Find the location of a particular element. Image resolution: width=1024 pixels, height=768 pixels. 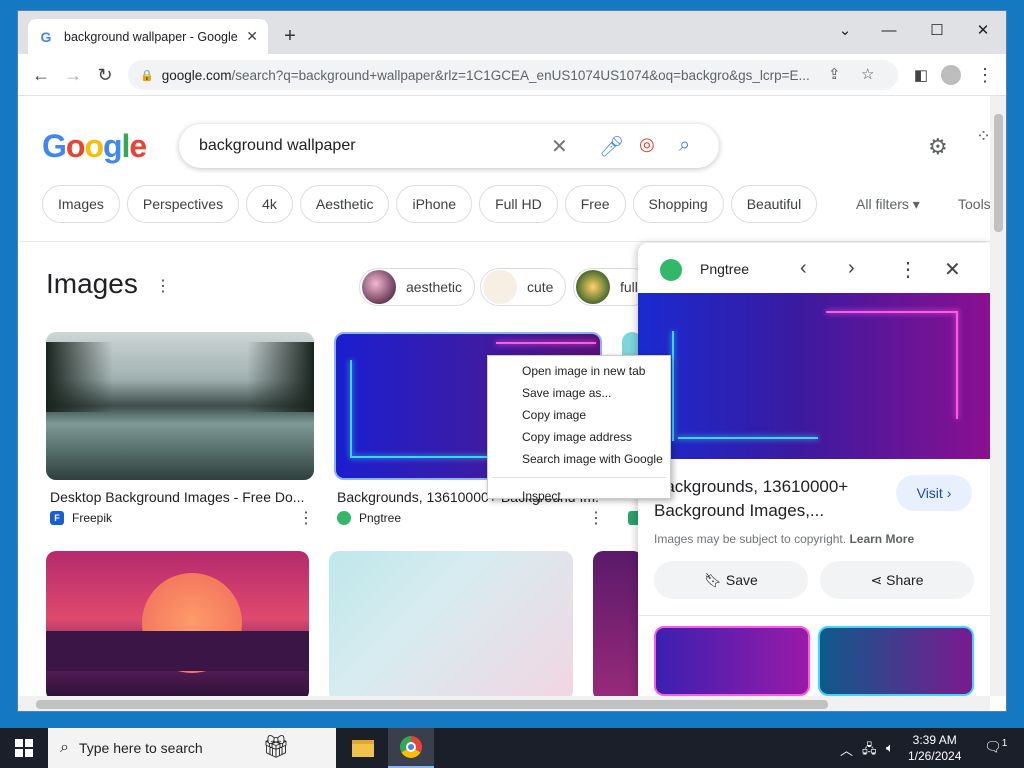

search-query: background wallpaper is located at coordinates (277, 145).